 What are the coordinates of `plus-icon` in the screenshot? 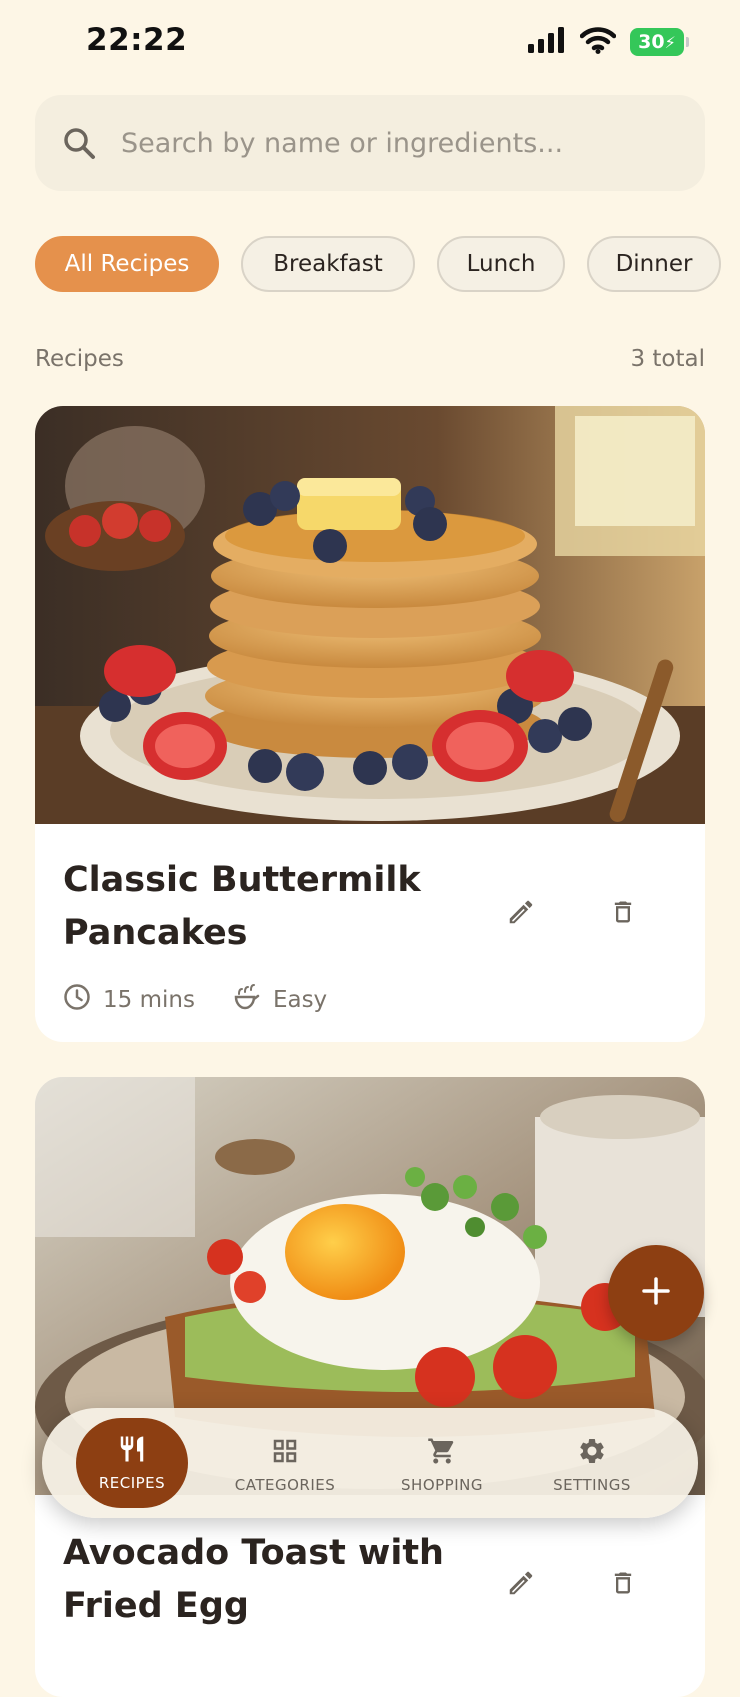 It's located at (656, 1293).